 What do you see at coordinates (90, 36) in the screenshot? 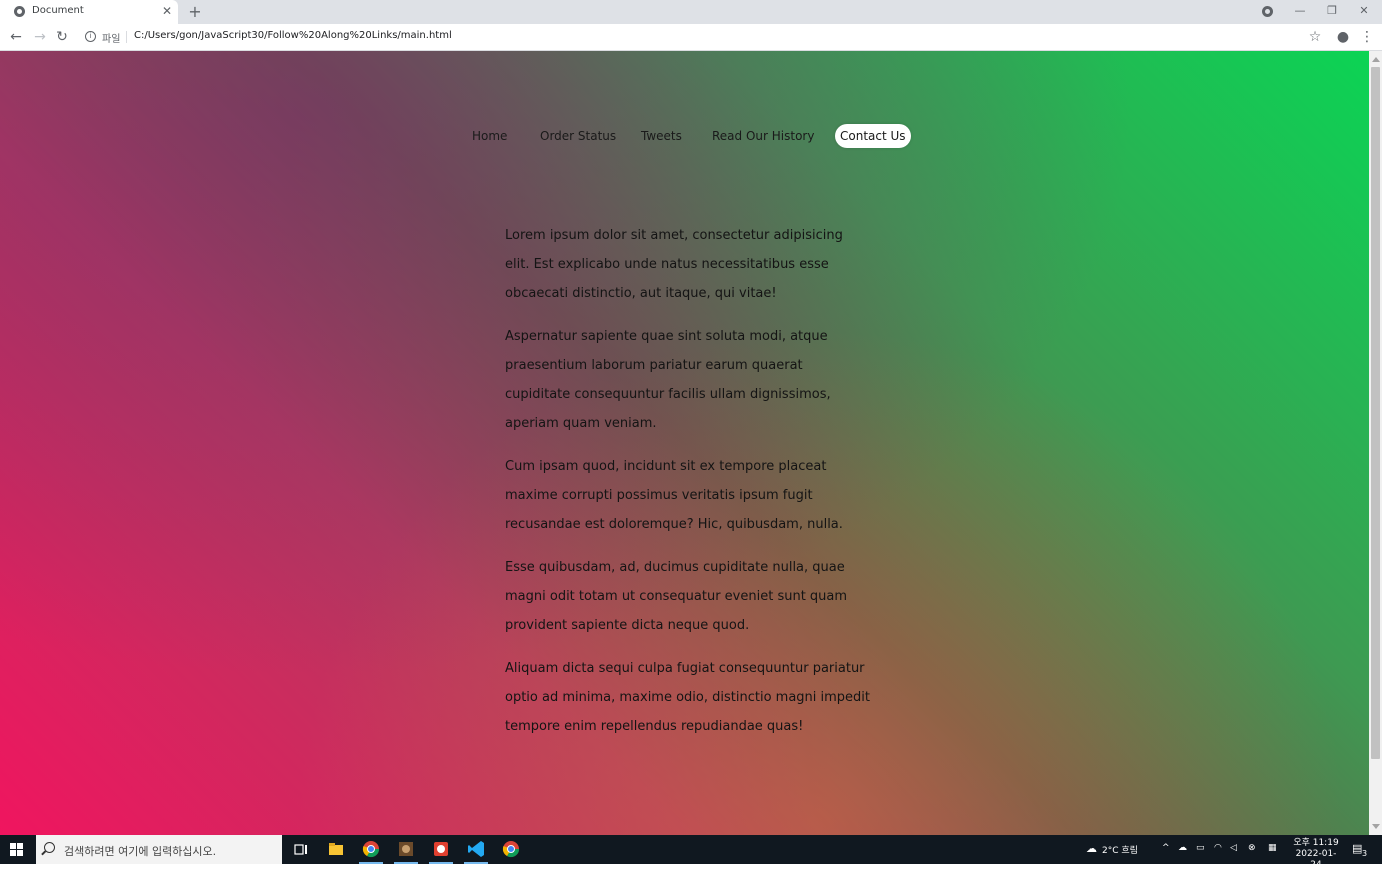
I see `info-icon: i` at bounding box center [90, 36].